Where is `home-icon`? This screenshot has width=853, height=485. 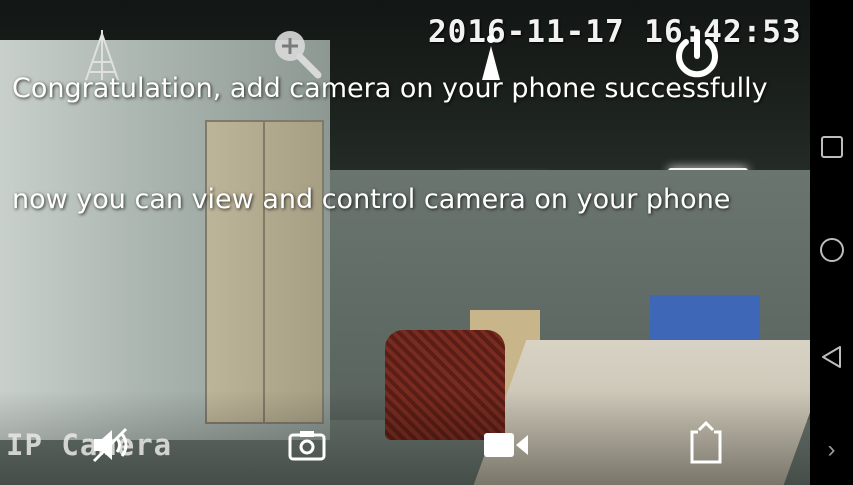 home-icon is located at coordinates (831, 250).